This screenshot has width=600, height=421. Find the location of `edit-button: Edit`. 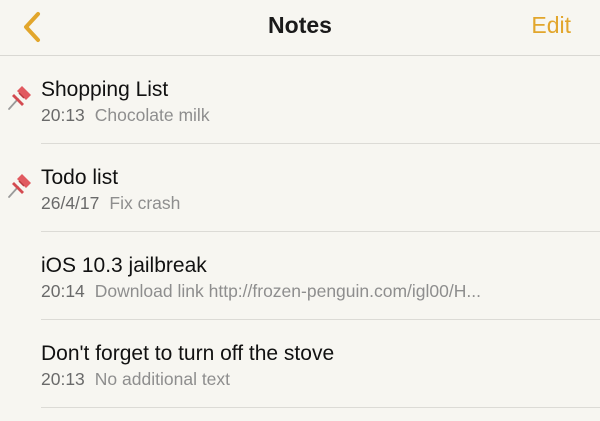

edit-button: Edit is located at coordinates (551, 25).